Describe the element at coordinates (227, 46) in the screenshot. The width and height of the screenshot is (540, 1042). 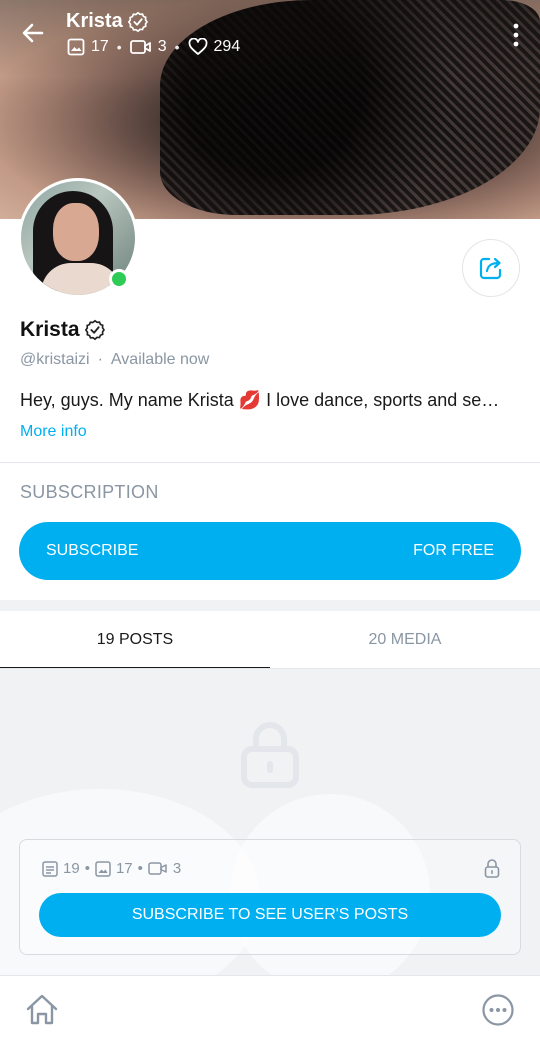
I see `likes-count: 294` at that location.